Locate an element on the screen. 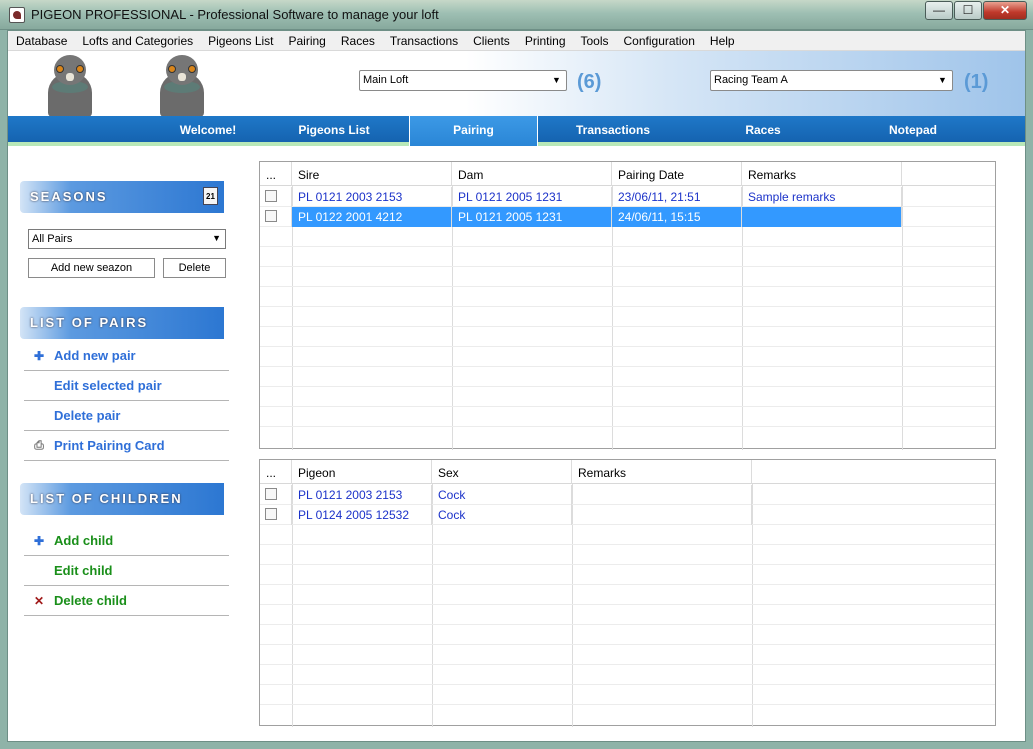  children-table-header: ... Pigeon Sex Remarks is located at coordinates (627, 472).